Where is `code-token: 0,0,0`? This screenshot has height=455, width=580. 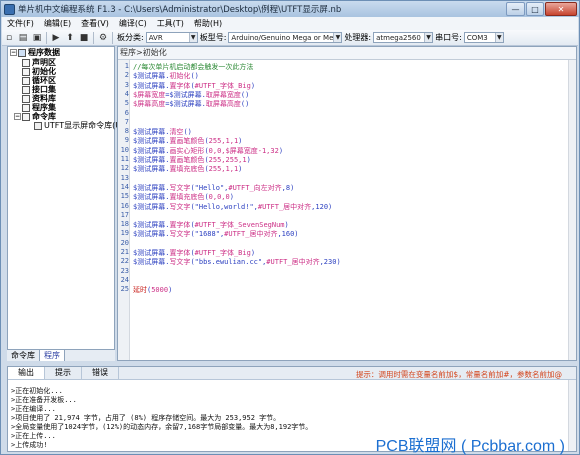 code-token: 0,0,0 is located at coordinates (219, 197).